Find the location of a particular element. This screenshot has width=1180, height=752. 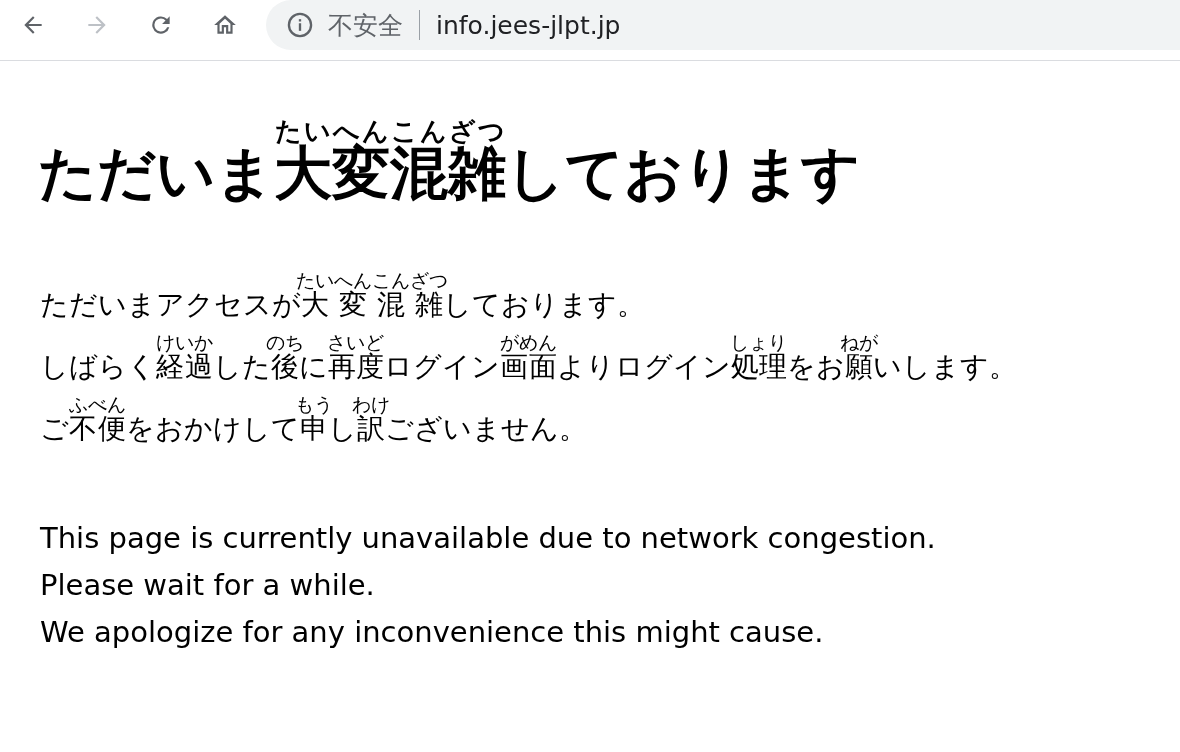

page-heading: ただいま 大変混雑 たいへんこんざつ しております is located at coordinates (449, 164).